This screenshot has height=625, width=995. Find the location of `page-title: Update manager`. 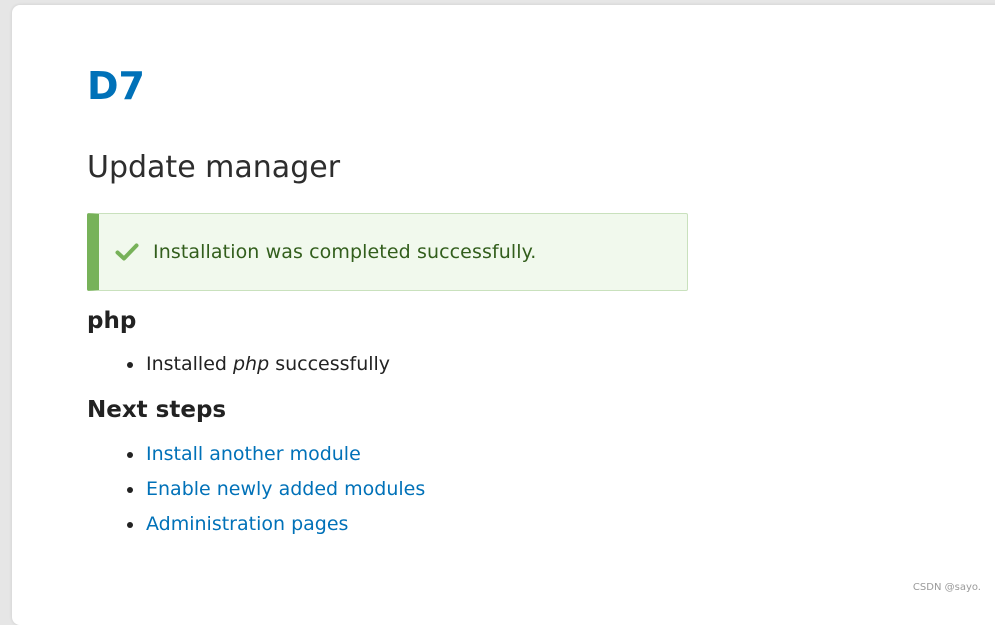

page-title: Update manager is located at coordinates (214, 167).